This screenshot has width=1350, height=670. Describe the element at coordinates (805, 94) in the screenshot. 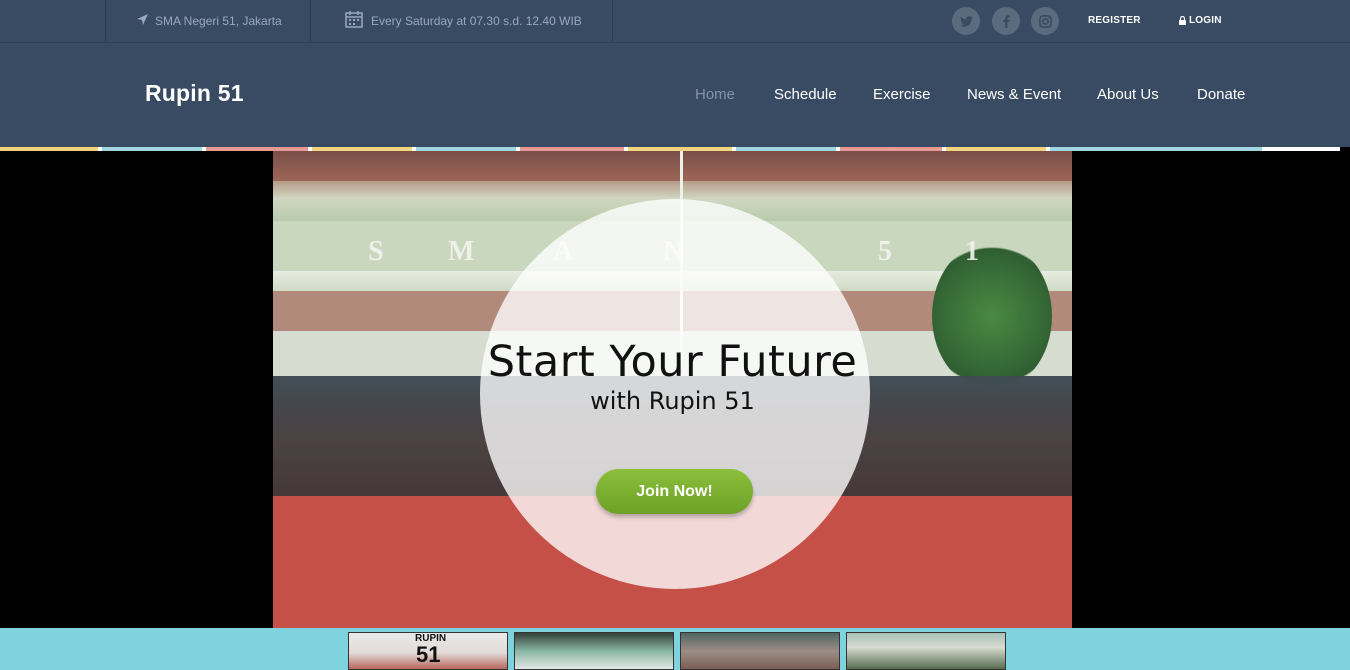

I see `nav-schedule: Schedule` at that location.